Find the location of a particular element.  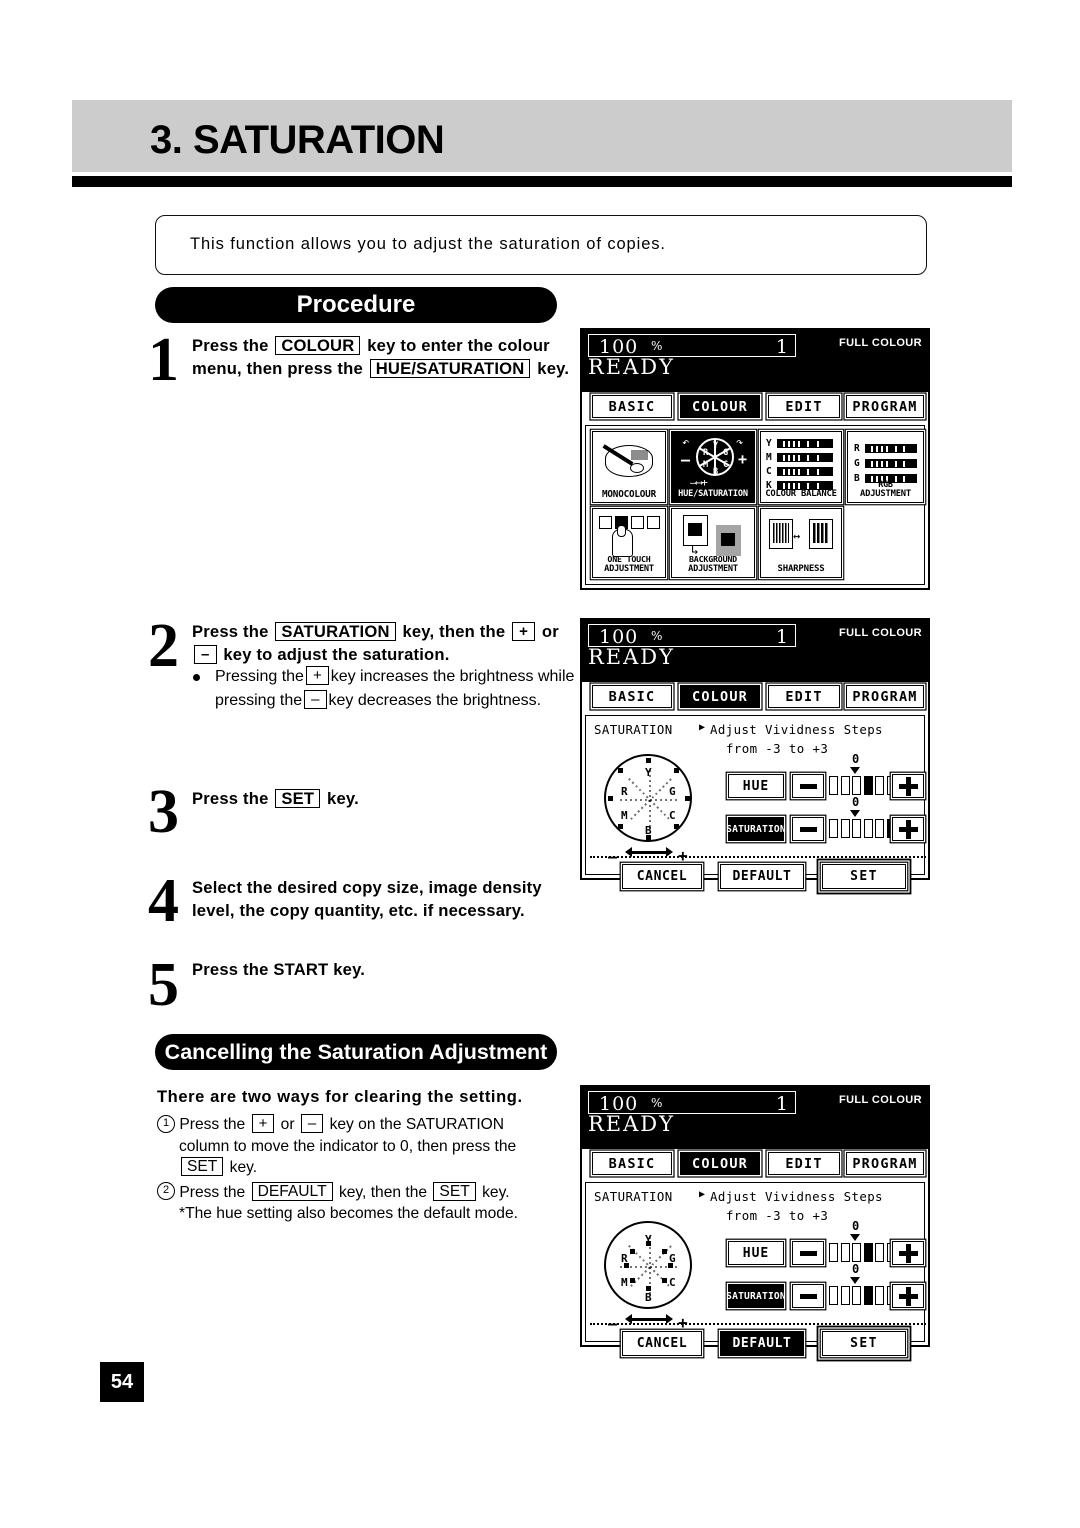

lcd2-cancel-button: CANCEL is located at coordinates (662, 876).